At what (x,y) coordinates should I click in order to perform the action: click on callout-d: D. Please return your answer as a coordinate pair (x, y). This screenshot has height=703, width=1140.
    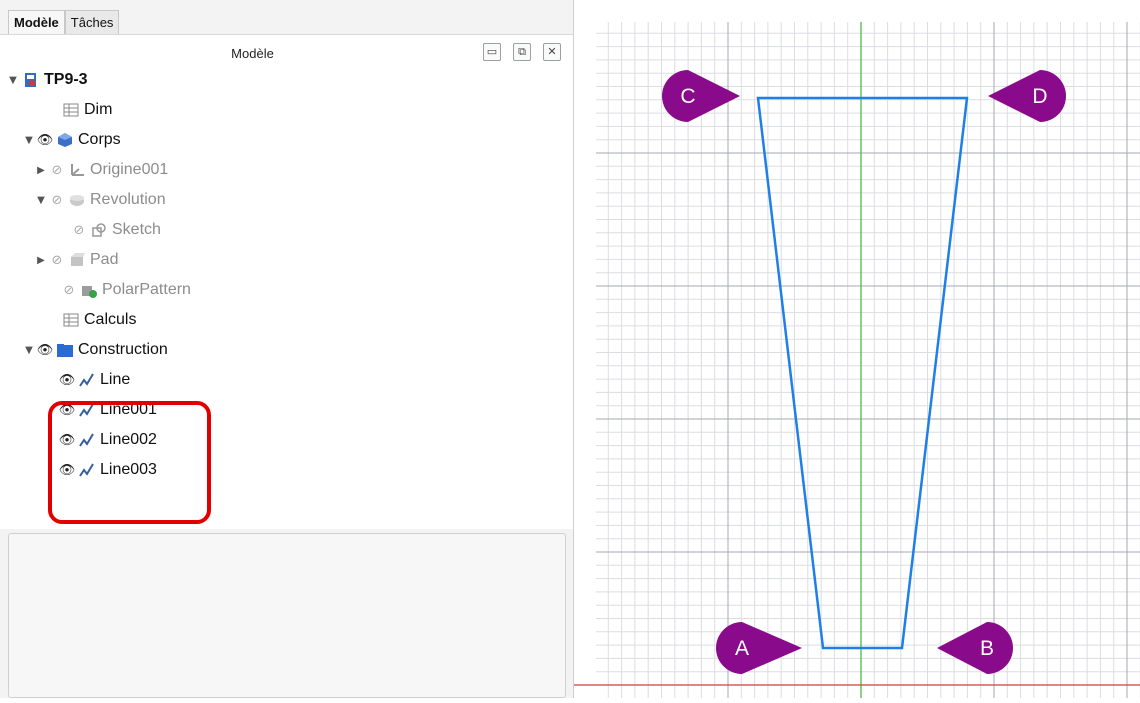
    Looking at the image, I should click on (1027, 96).